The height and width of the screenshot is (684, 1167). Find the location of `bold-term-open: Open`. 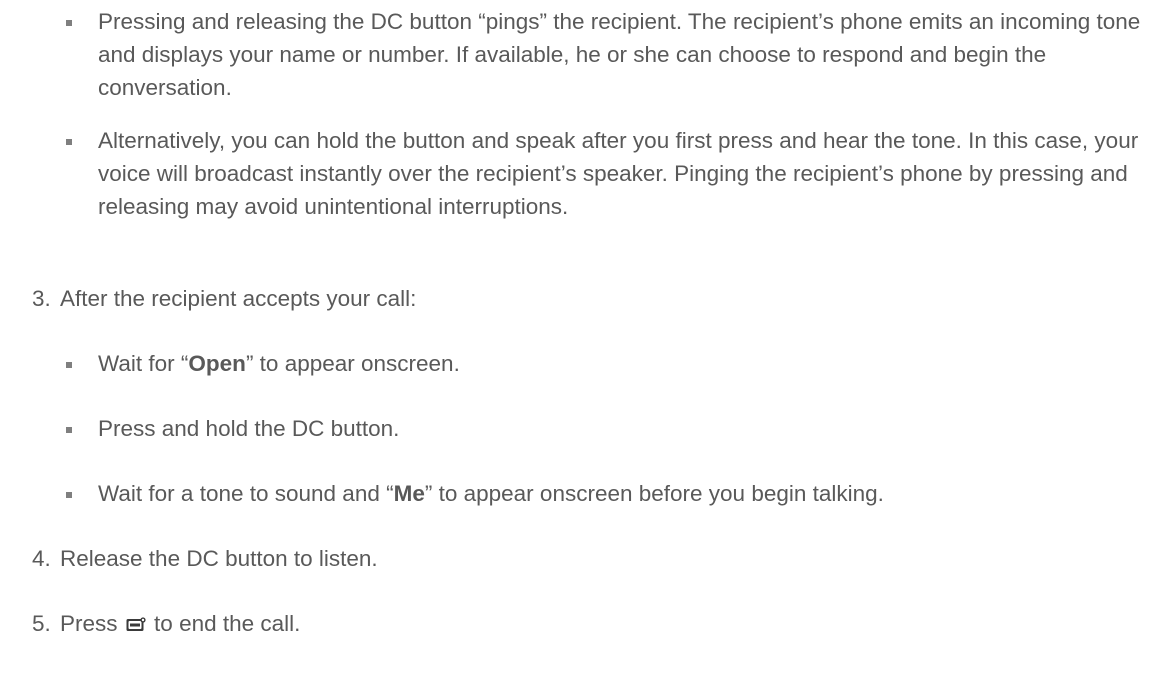

bold-term-open: Open is located at coordinates (217, 363).